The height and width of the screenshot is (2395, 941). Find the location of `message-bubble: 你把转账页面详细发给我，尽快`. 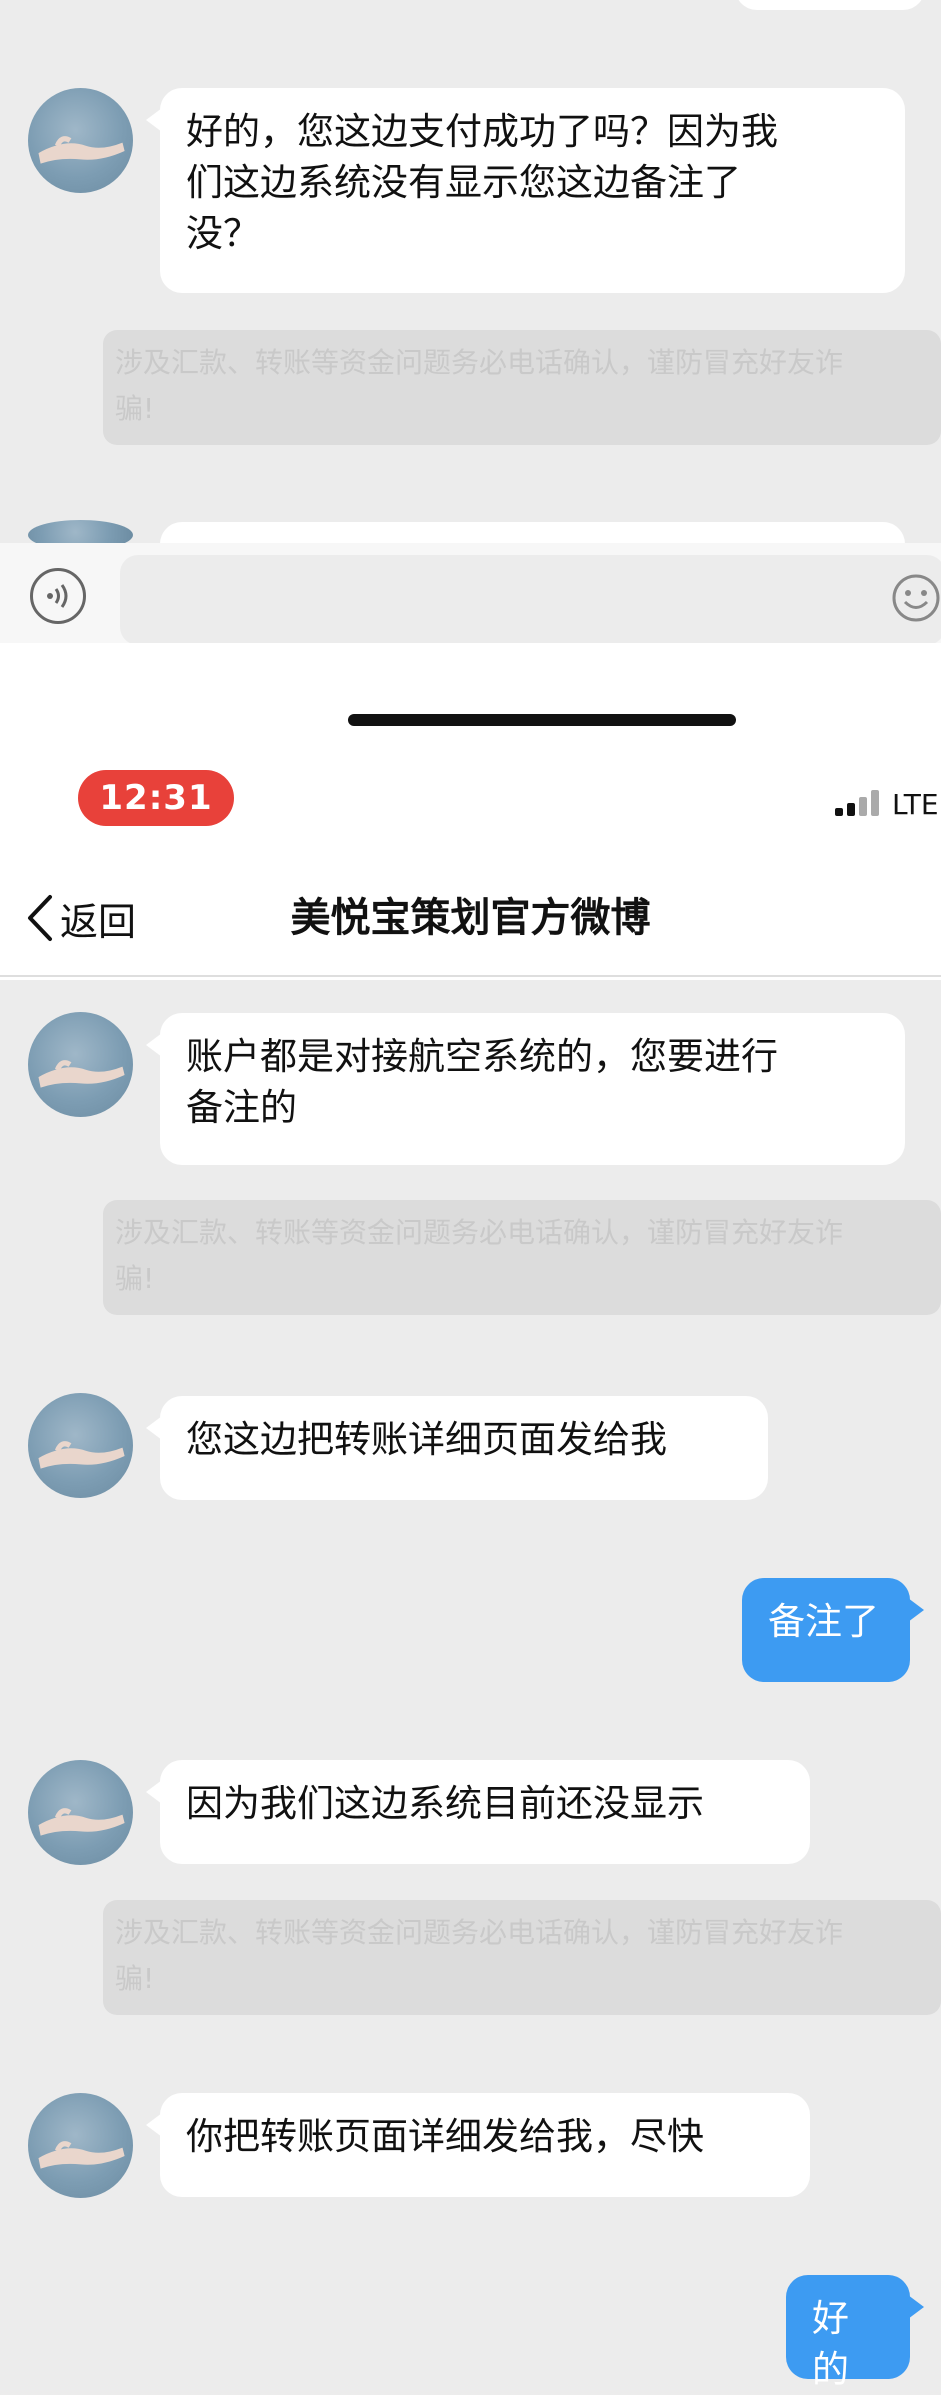

message-bubble: 你把转账页面详细发给我，尽快 is located at coordinates (478, 2145).